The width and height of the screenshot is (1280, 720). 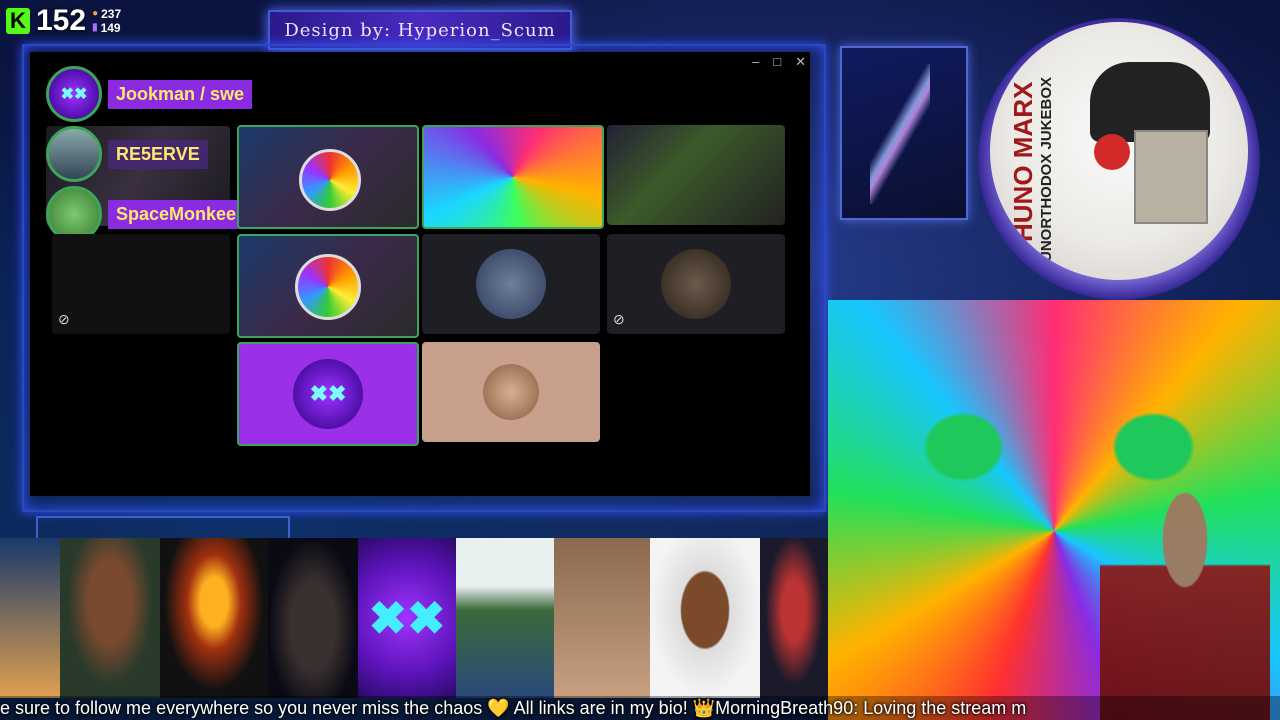 I want to click on avatar-bearded-gamer, so click(x=705, y=618).